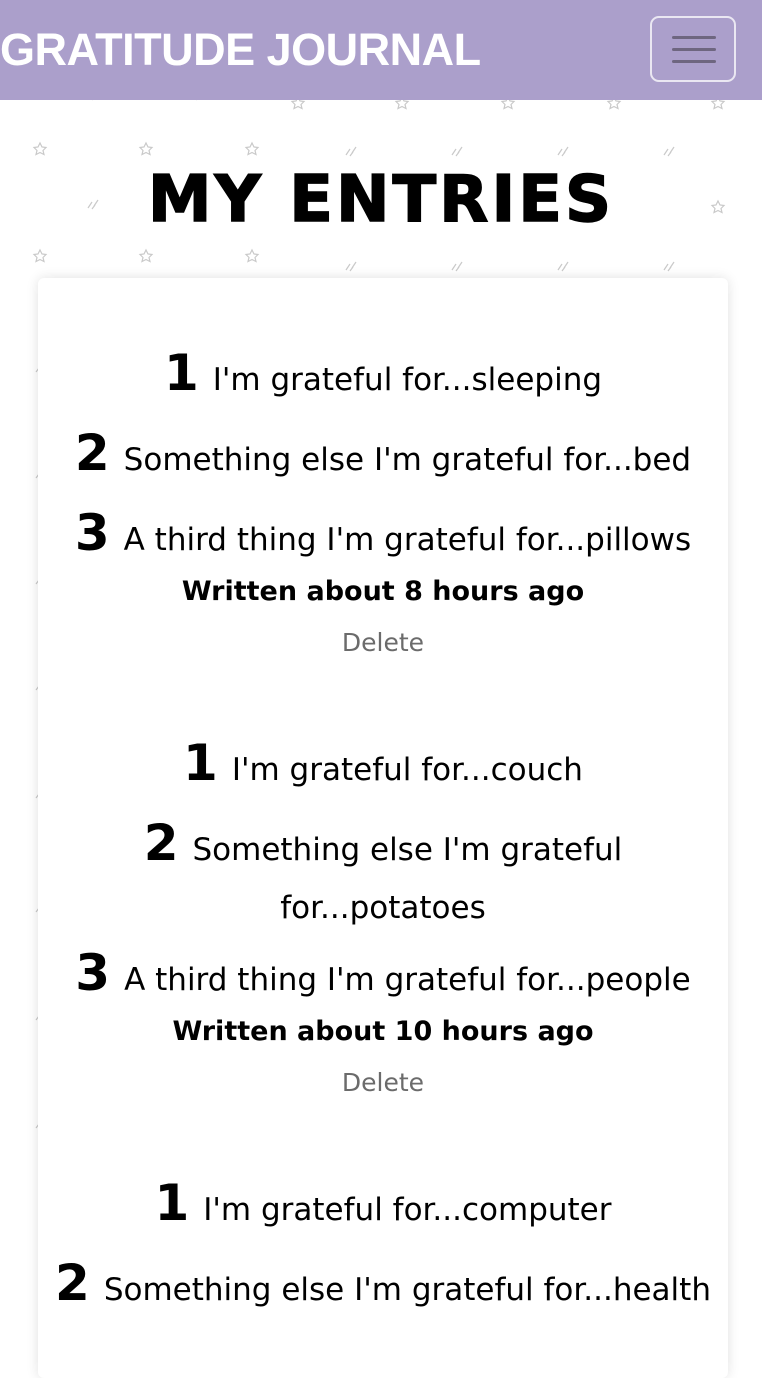  Describe the element at coordinates (407, 1290) in the screenshot. I see `item-text: Something else I'm grateful for...health` at that location.